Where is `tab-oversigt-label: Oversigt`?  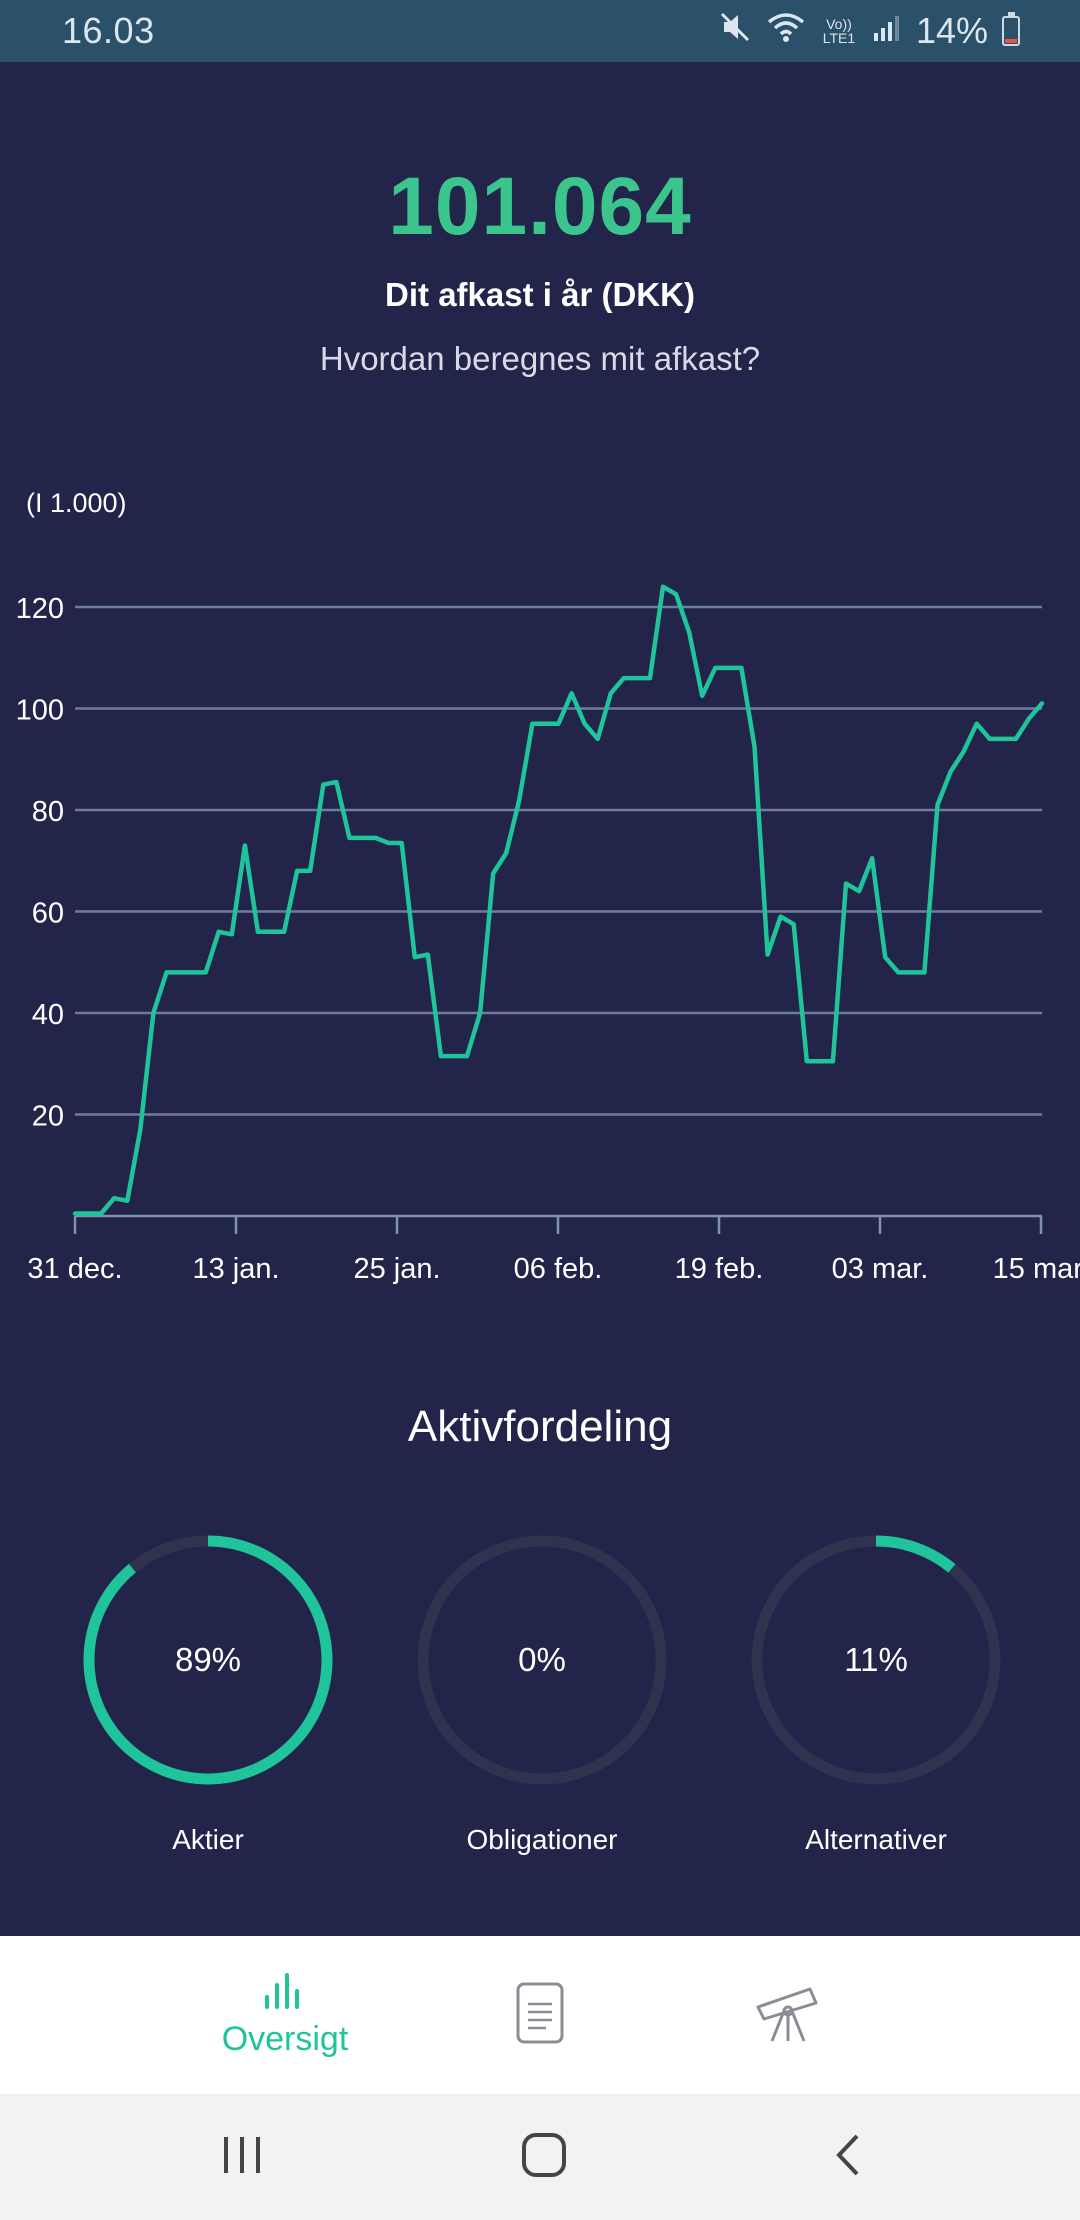 tab-oversigt-label: Oversigt is located at coordinates (285, 2039).